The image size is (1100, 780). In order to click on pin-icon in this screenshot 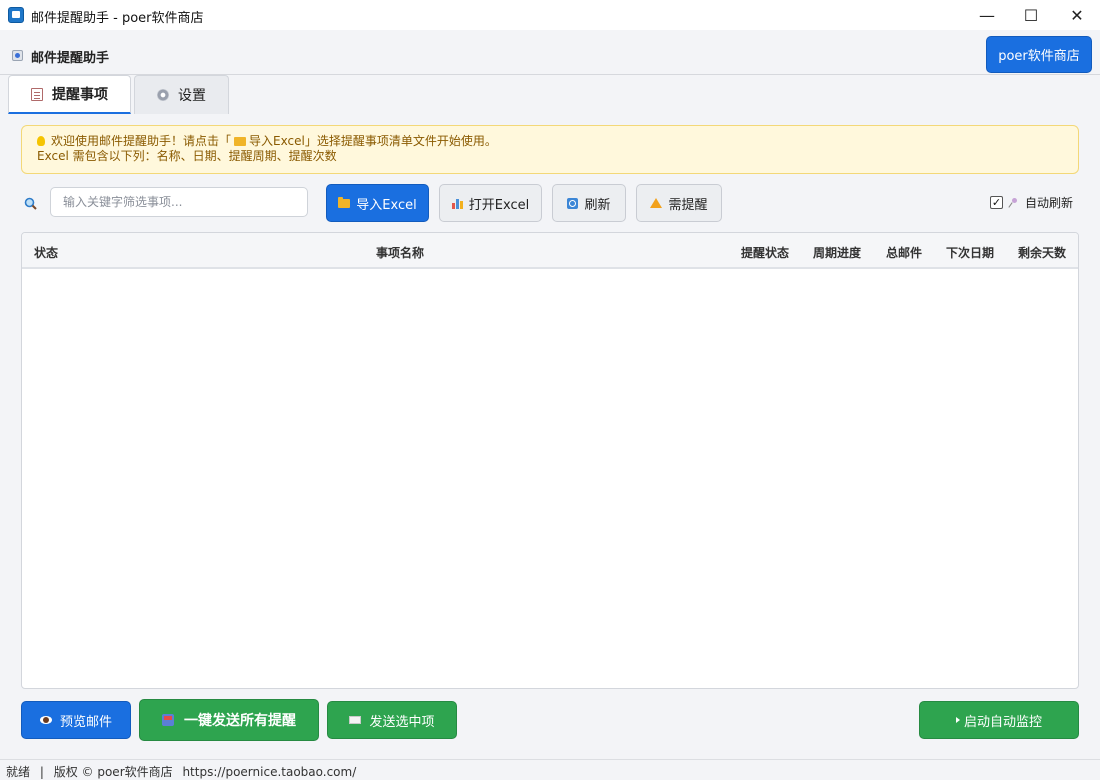, I will do `click(1014, 202)`.